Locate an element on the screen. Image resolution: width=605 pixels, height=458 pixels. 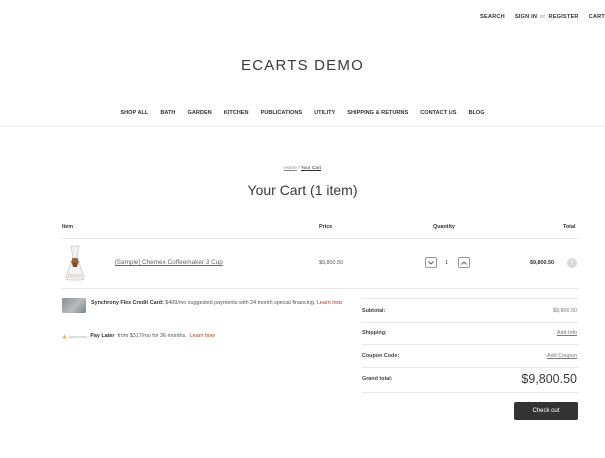
chevron-down-icon is located at coordinates (431, 262).